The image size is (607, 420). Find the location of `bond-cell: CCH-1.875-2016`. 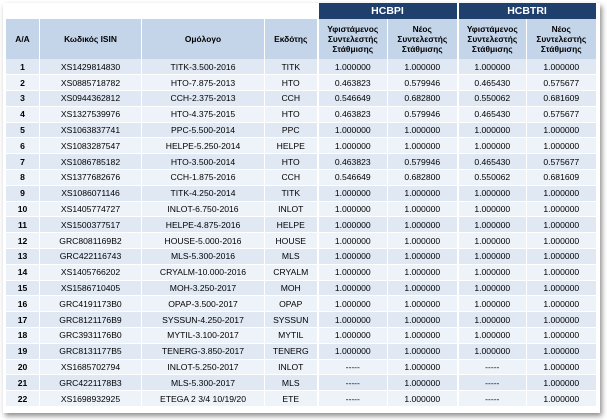

bond-cell: CCH-1.875-2016 is located at coordinates (203, 177).